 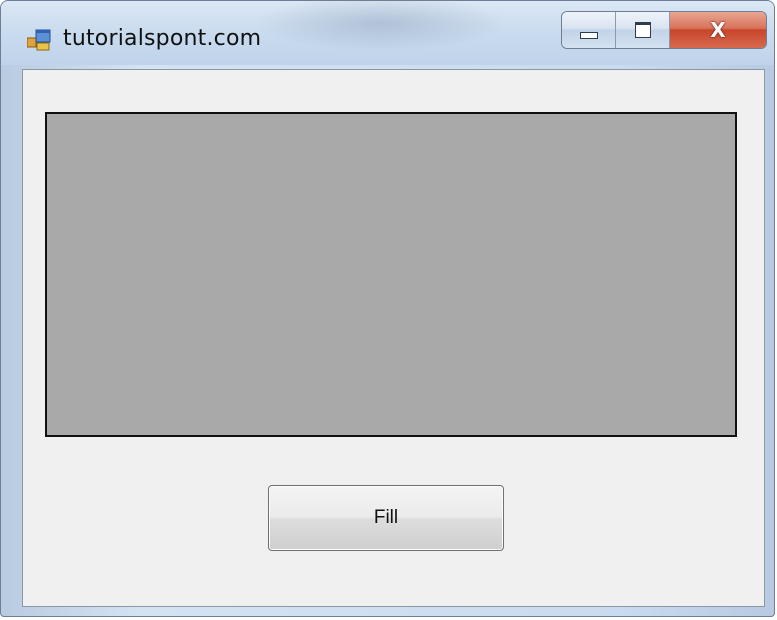 I want to click on minimize-button, so click(x=589, y=30).